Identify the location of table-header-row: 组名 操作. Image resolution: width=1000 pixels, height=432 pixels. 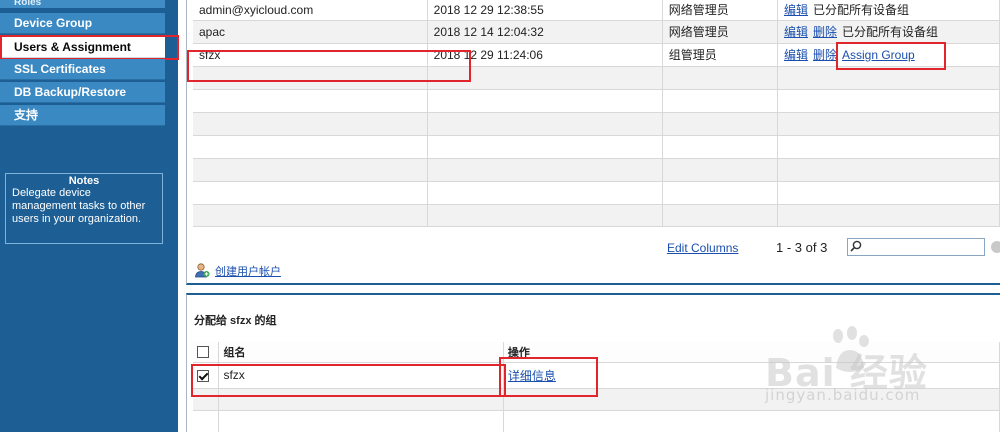
(596, 352).